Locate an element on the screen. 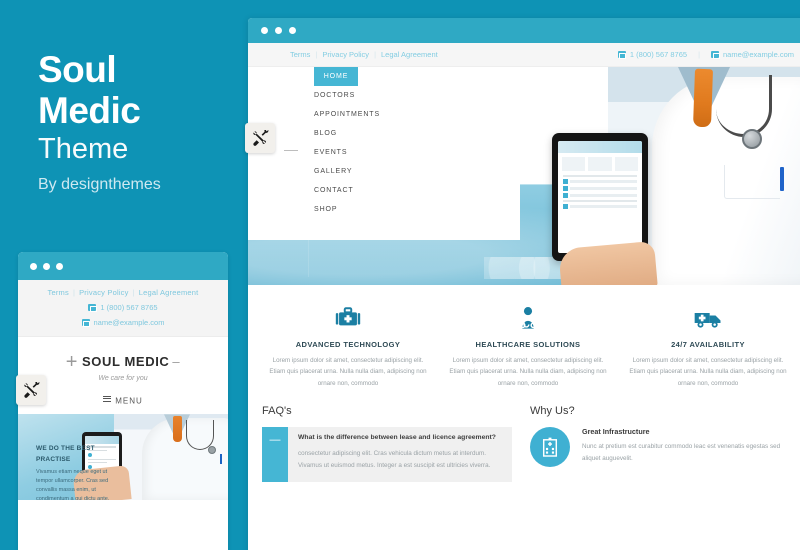 This screenshot has width=800, height=550. feature-title: 24/7 AVAILABILITY is located at coordinates (708, 344).